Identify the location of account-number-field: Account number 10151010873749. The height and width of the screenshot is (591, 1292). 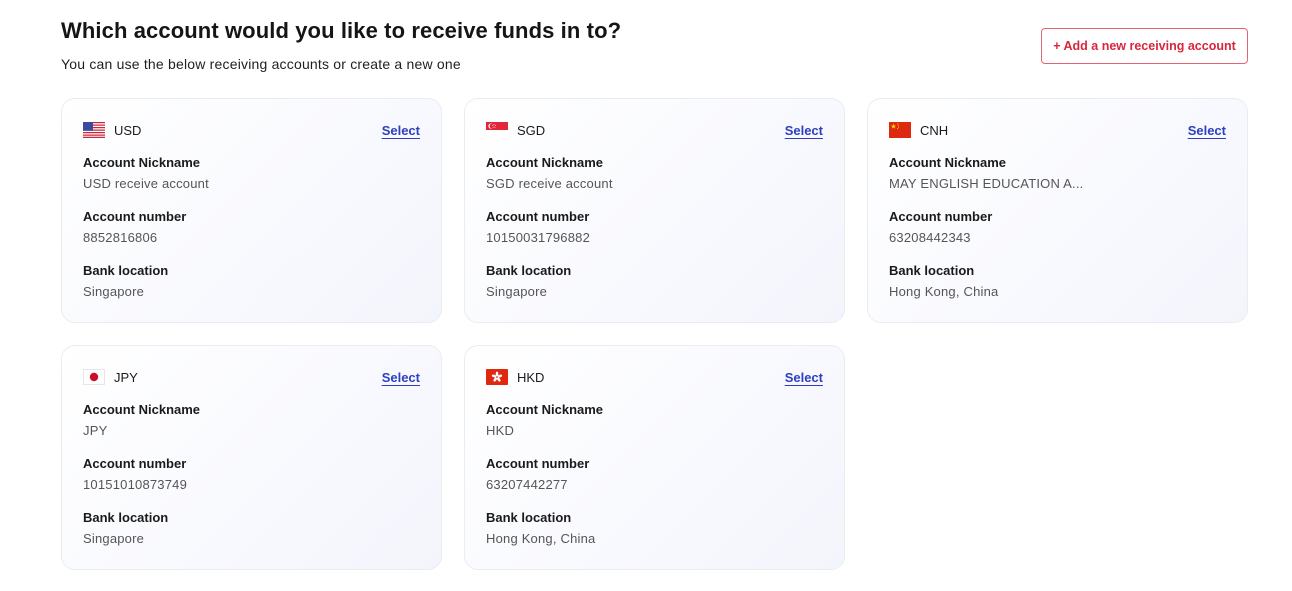
(251, 474).